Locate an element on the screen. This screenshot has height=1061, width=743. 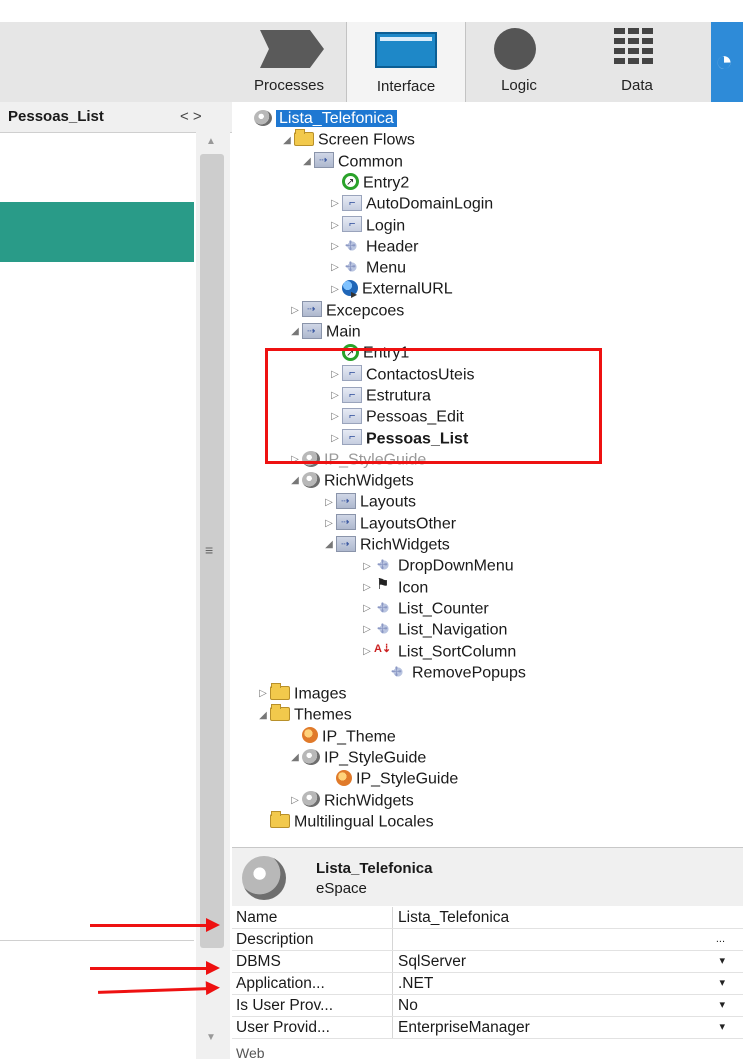
tree-node-label: Multilingual Locales is located at coordinates (364, 822).